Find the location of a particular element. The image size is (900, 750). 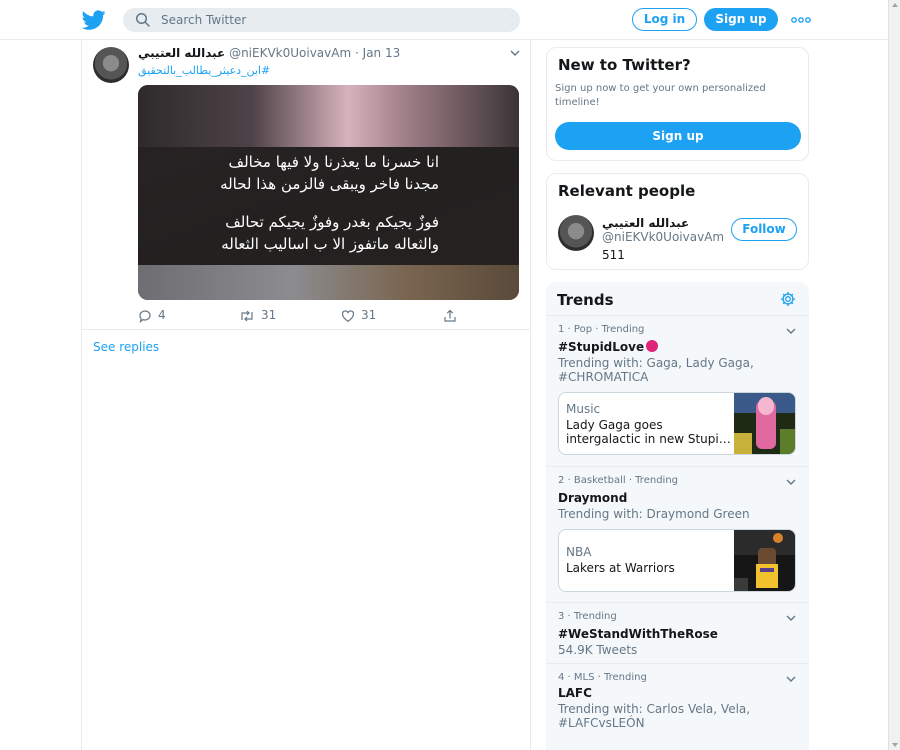

trend-name: #WeStandWithTheRose is located at coordinates (638, 634).